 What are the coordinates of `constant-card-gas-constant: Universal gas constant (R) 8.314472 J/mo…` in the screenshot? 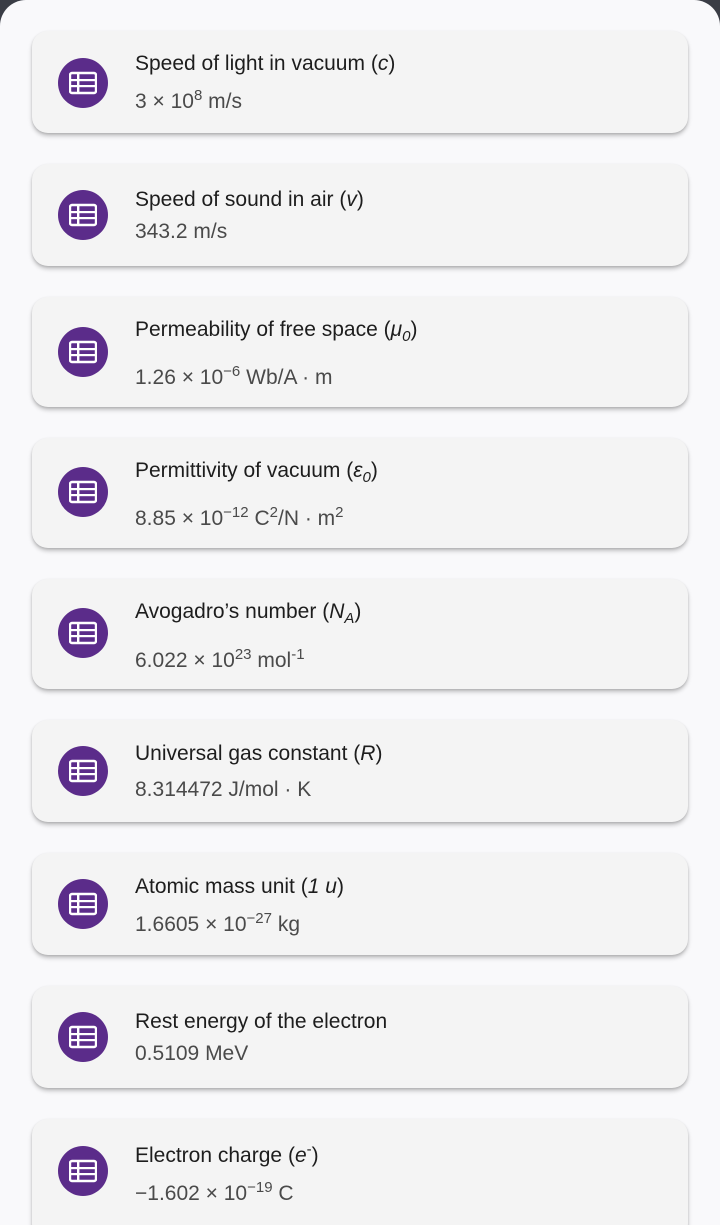 It's located at (360, 771).